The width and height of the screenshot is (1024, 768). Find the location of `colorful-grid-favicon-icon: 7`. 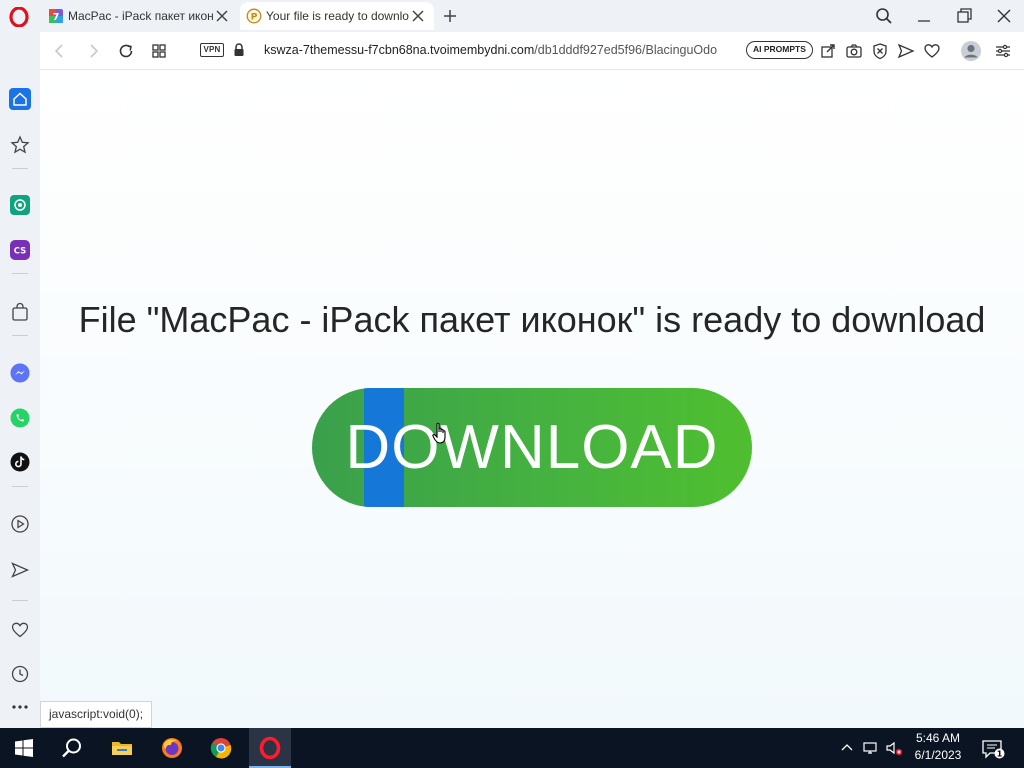

colorful-grid-favicon-icon: 7 is located at coordinates (56, 16).